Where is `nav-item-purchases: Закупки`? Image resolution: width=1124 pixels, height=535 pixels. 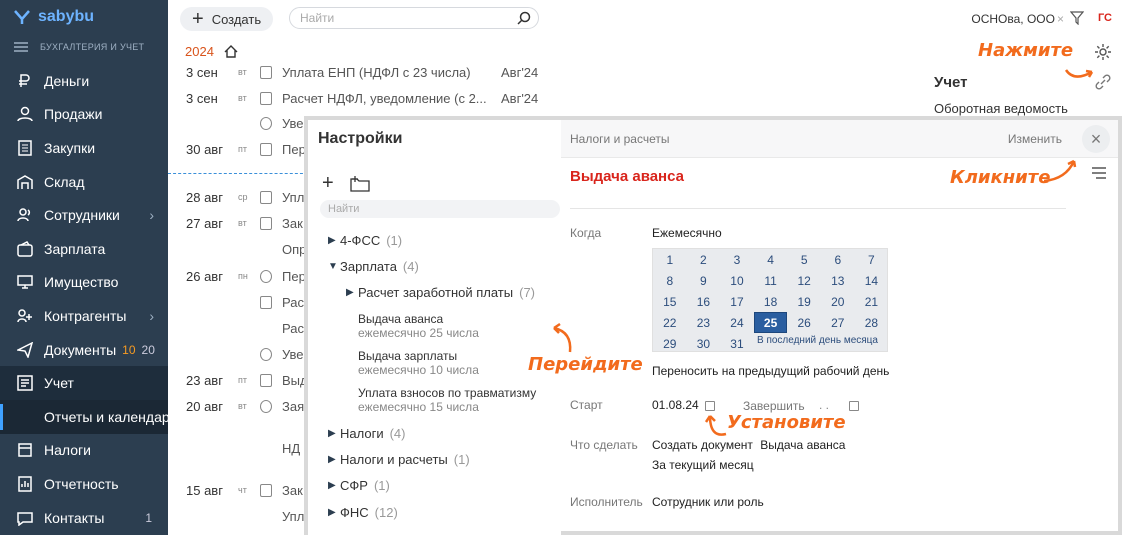 nav-item-purchases: Закупки is located at coordinates (84, 148).